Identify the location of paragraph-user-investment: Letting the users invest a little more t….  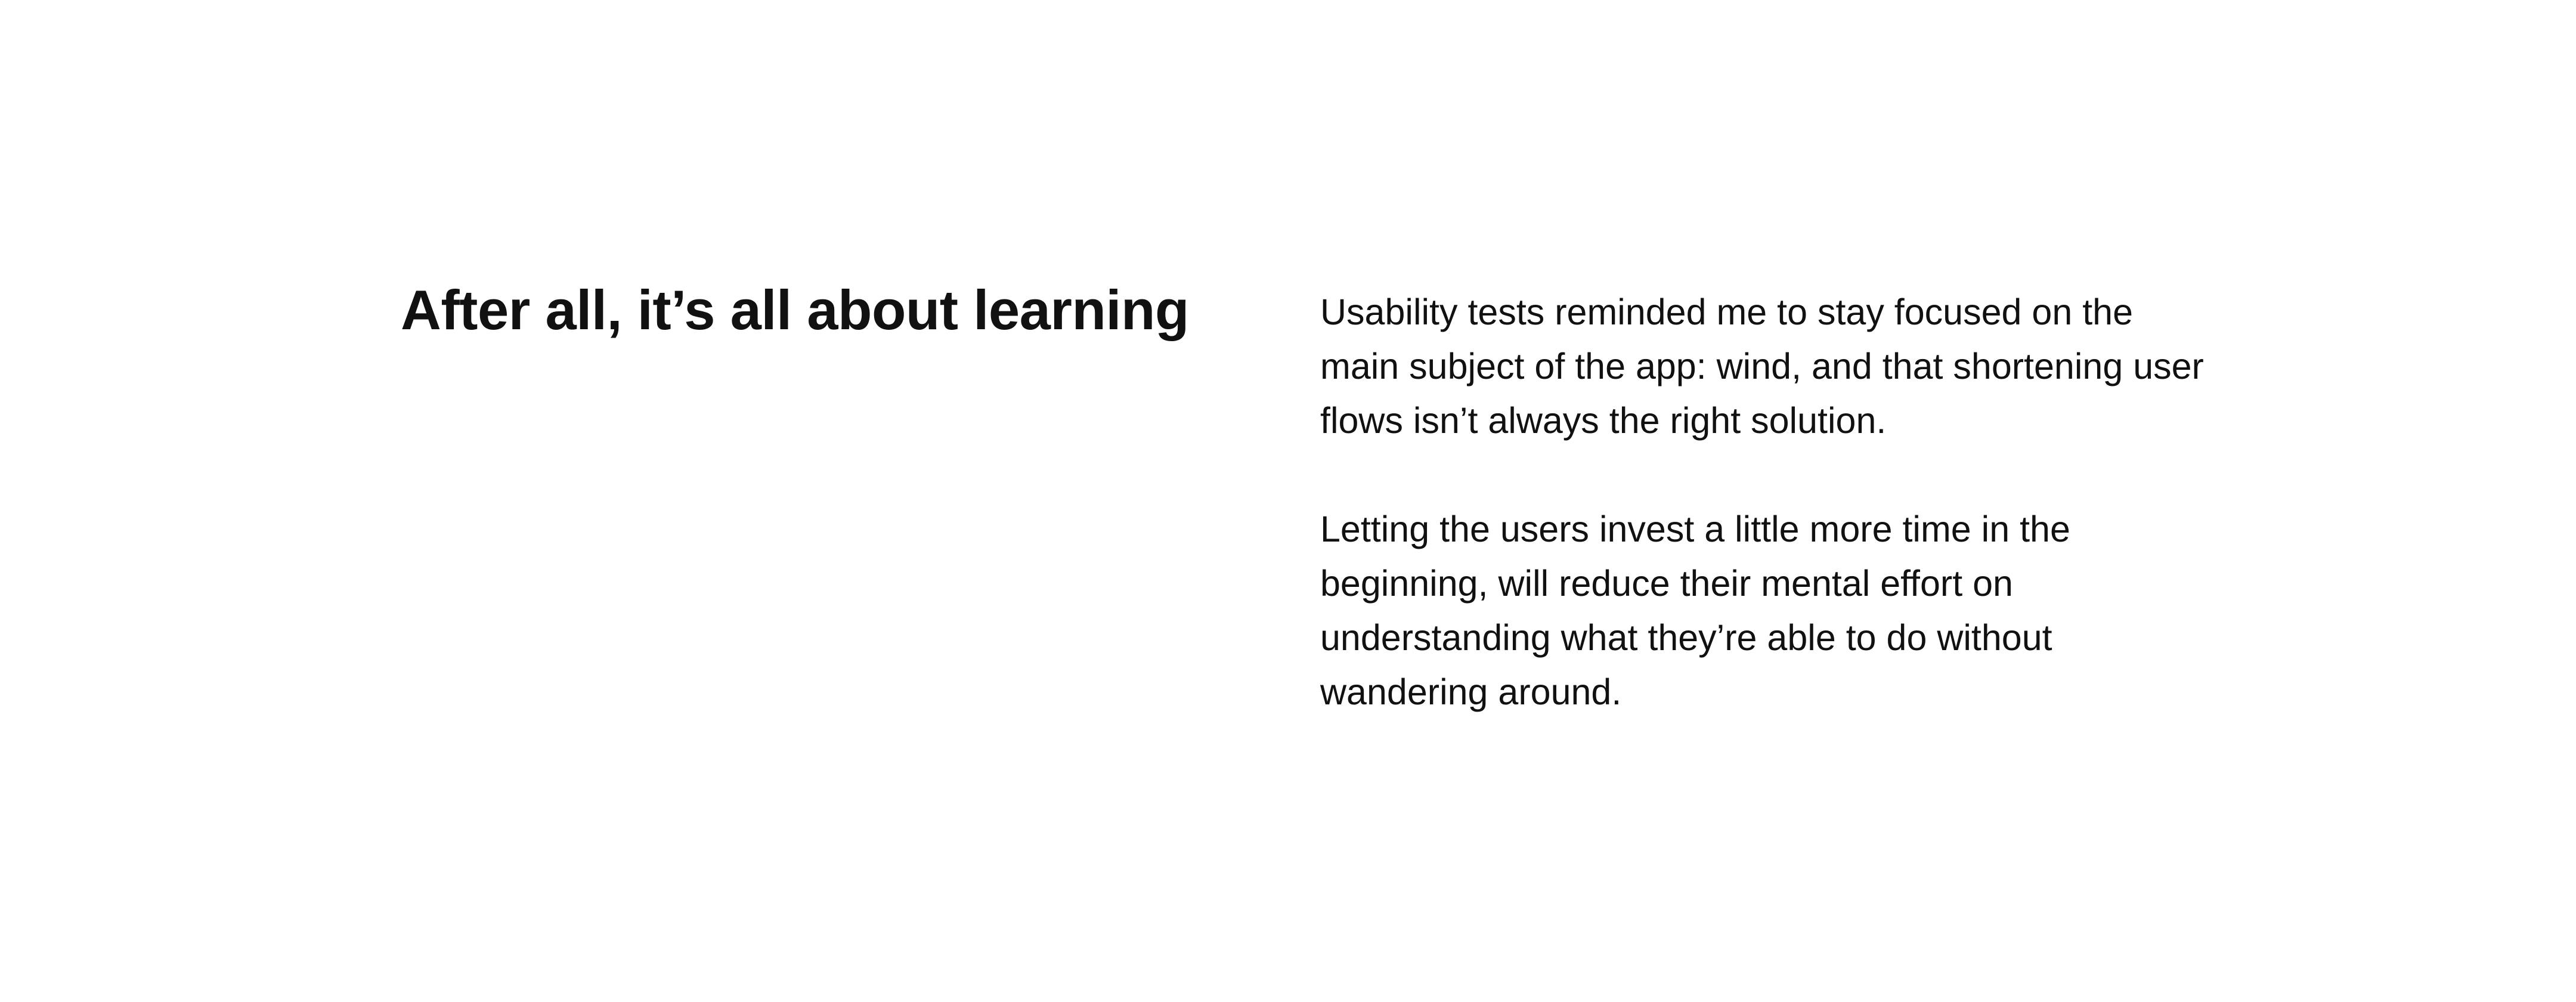
(1695, 610).